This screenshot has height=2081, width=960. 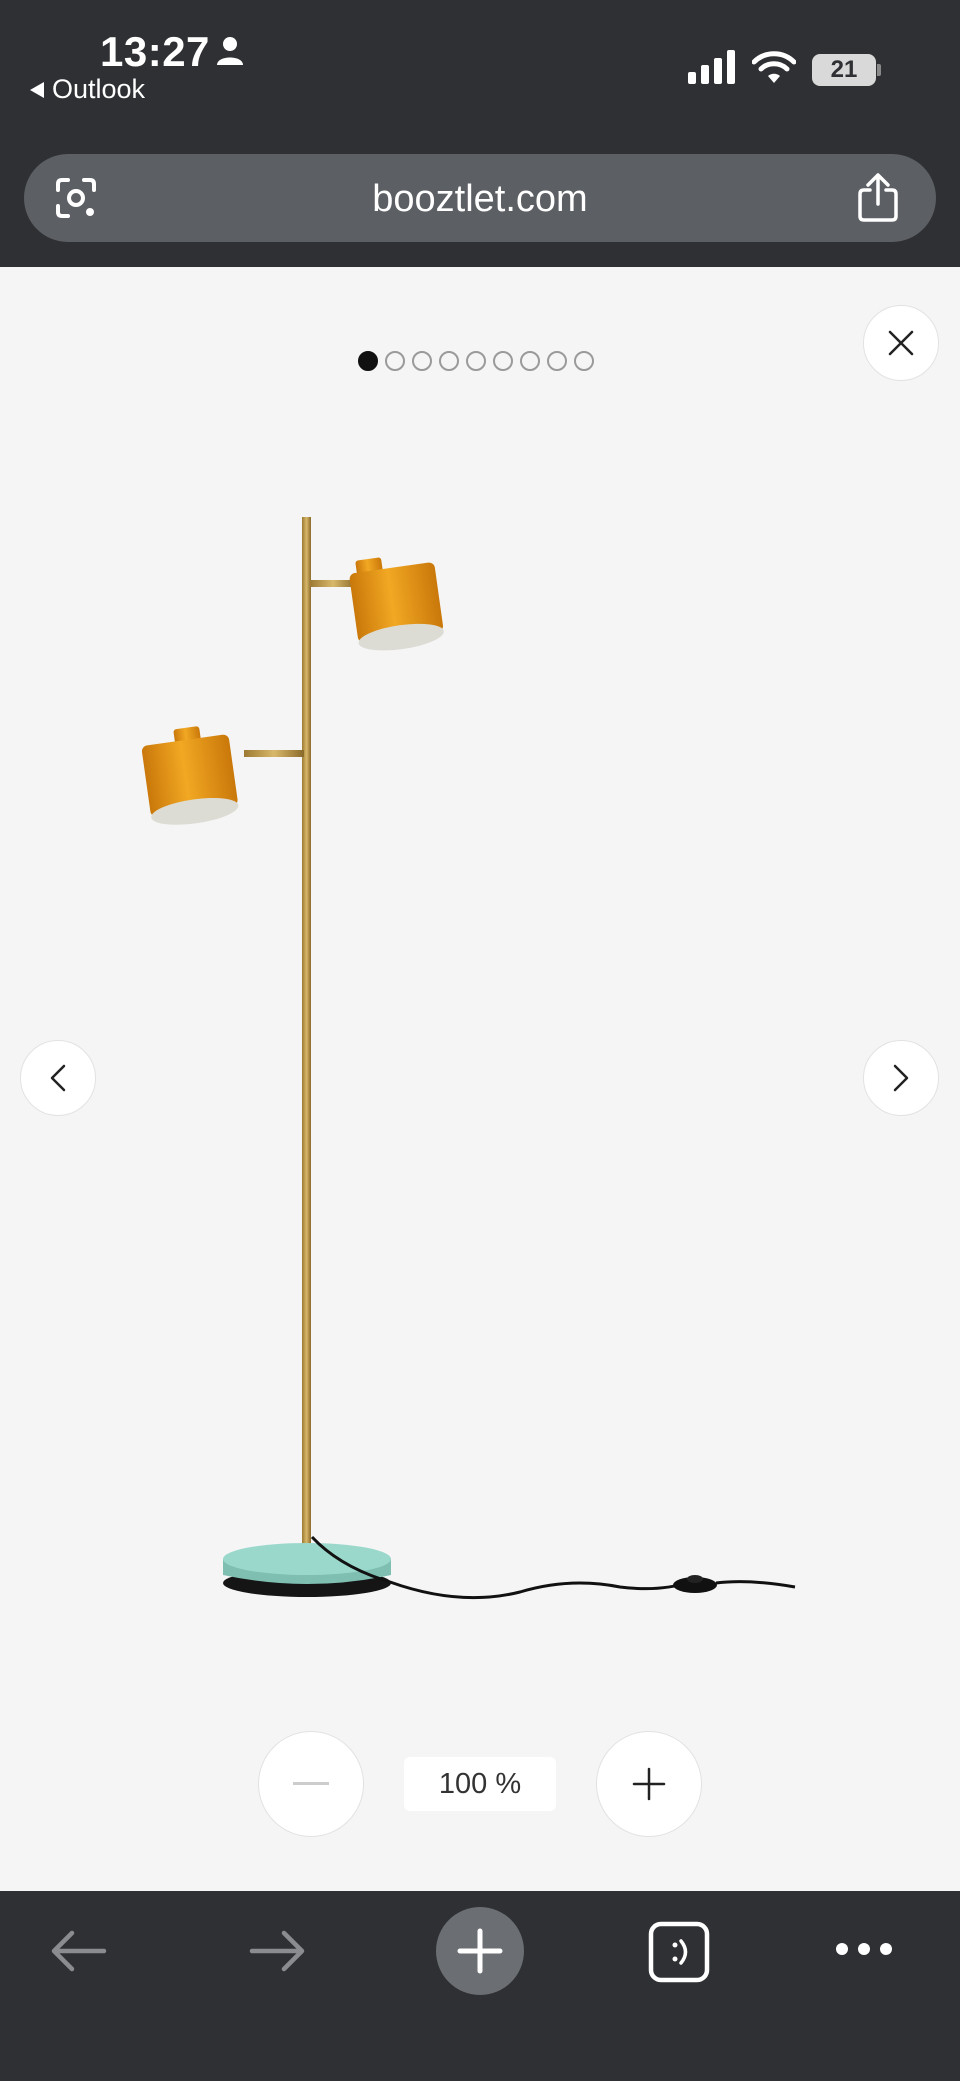 What do you see at coordinates (711, 67) in the screenshot?
I see `cellular-signal-icon` at bounding box center [711, 67].